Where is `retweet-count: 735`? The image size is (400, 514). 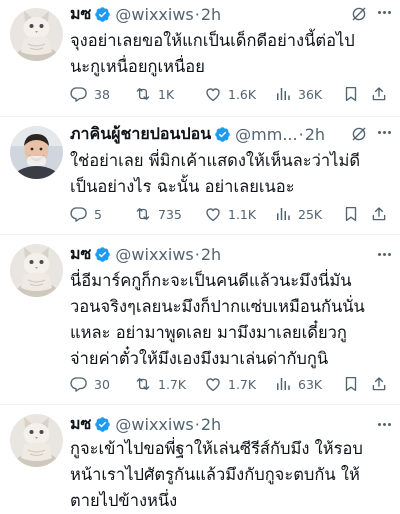
retweet-count: 735 is located at coordinates (170, 214).